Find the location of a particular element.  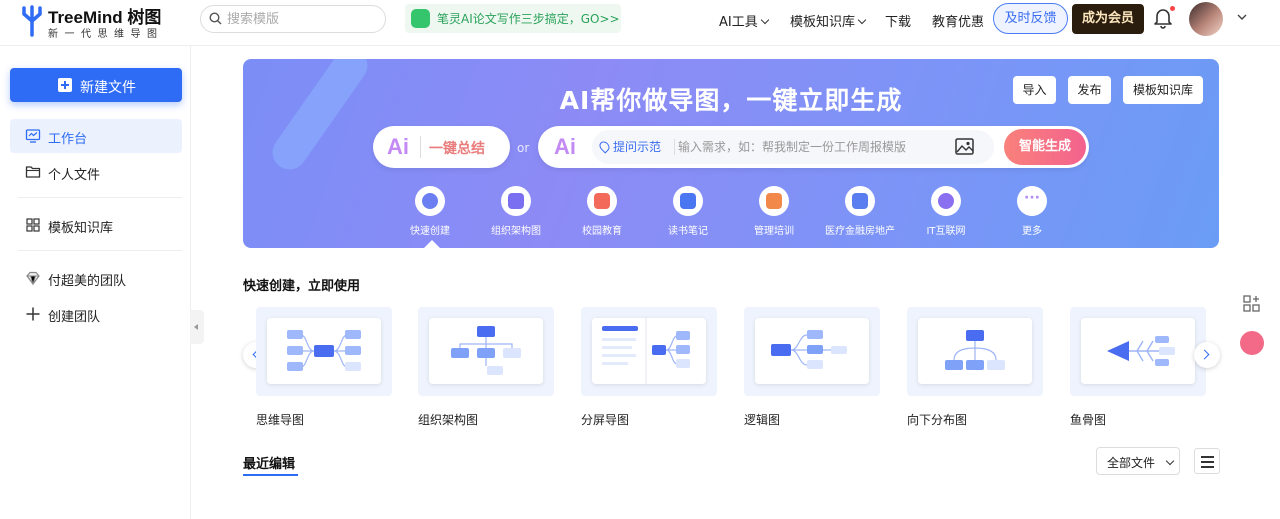

template-card-mindmap is located at coordinates (324, 351).